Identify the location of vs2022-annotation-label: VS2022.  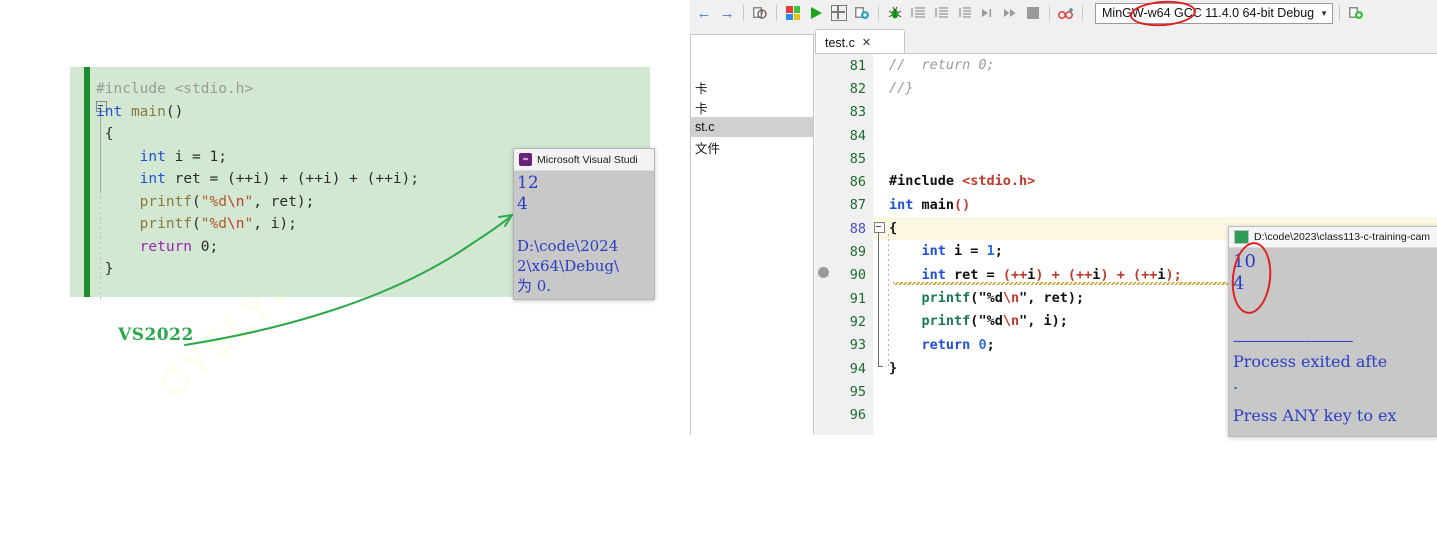
(156, 335).